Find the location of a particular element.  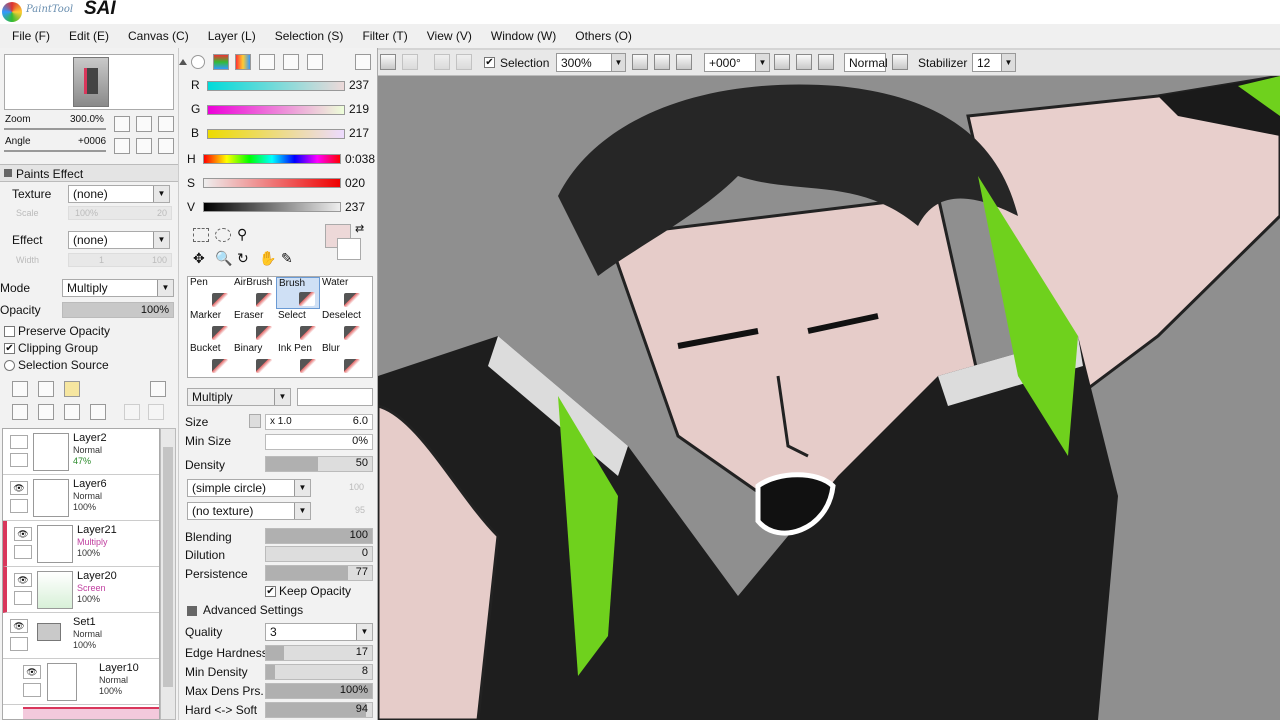

eyedropper-icon: ✎ is located at coordinates (287, 258).